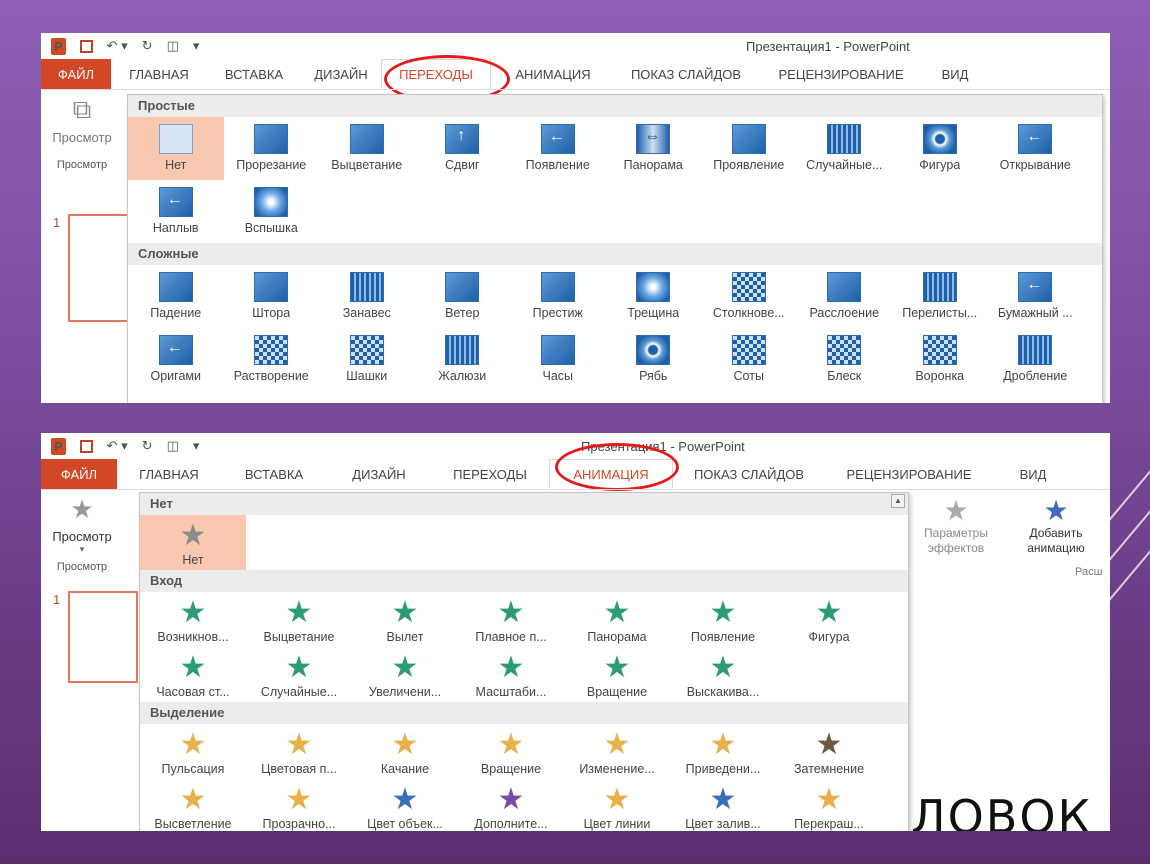 This screenshot has width=1150, height=864. I want to click on preview-icon: ⧉, so click(82, 110).